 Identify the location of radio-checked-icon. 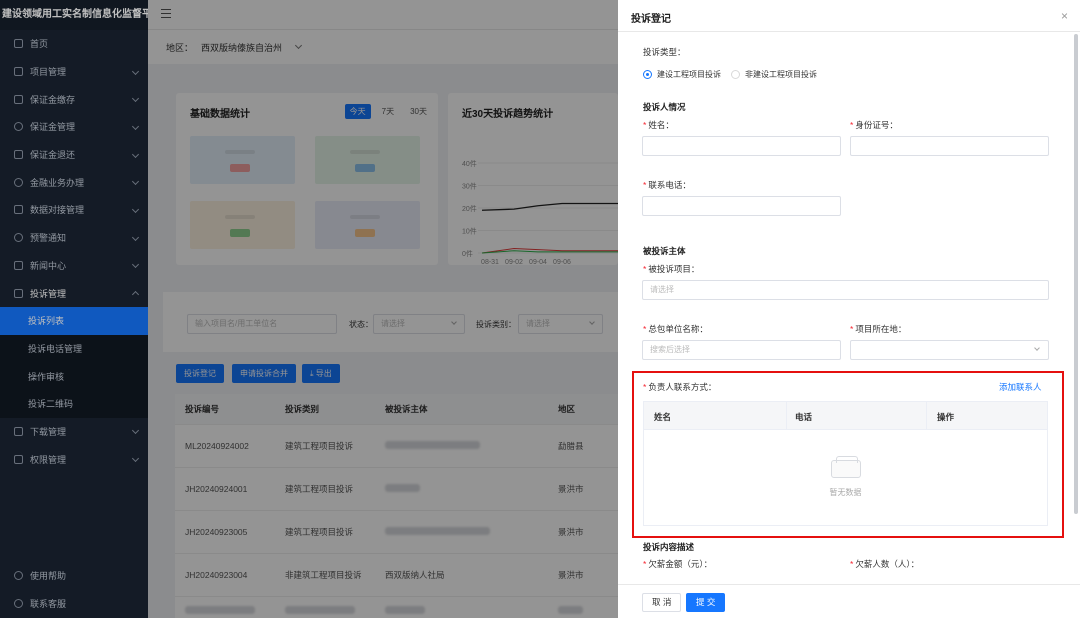
(647, 74).